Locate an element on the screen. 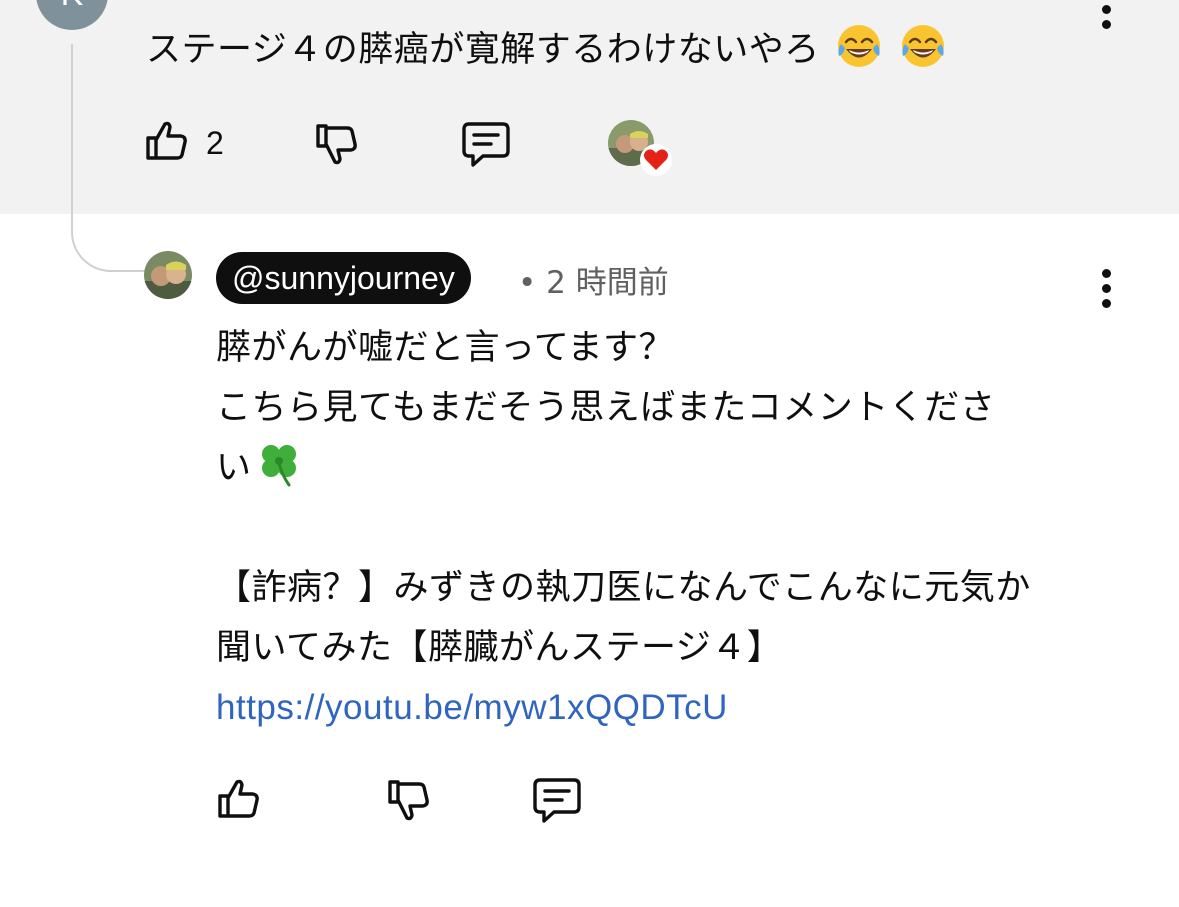 The width and height of the screenshot is (1179, 907). heart-icon is located at coordinates (656, 160).